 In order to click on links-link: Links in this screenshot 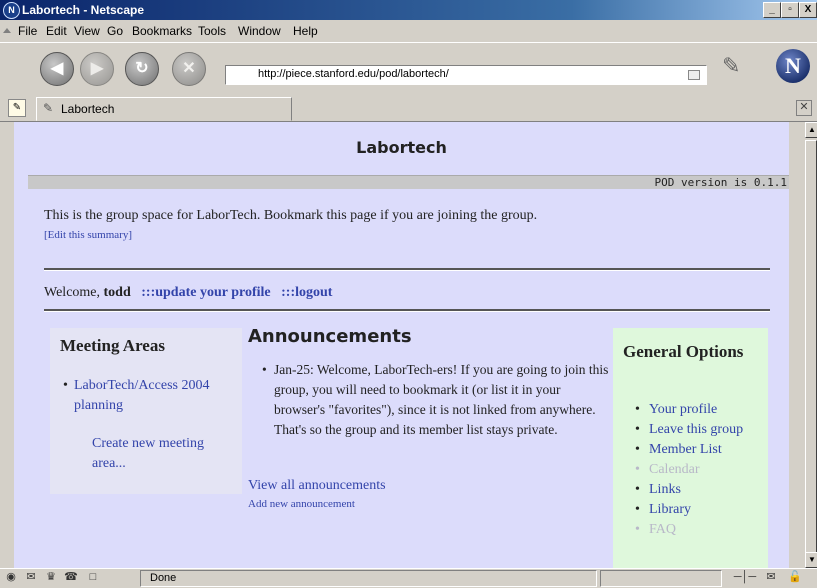, I will do `click(665, 489)`.